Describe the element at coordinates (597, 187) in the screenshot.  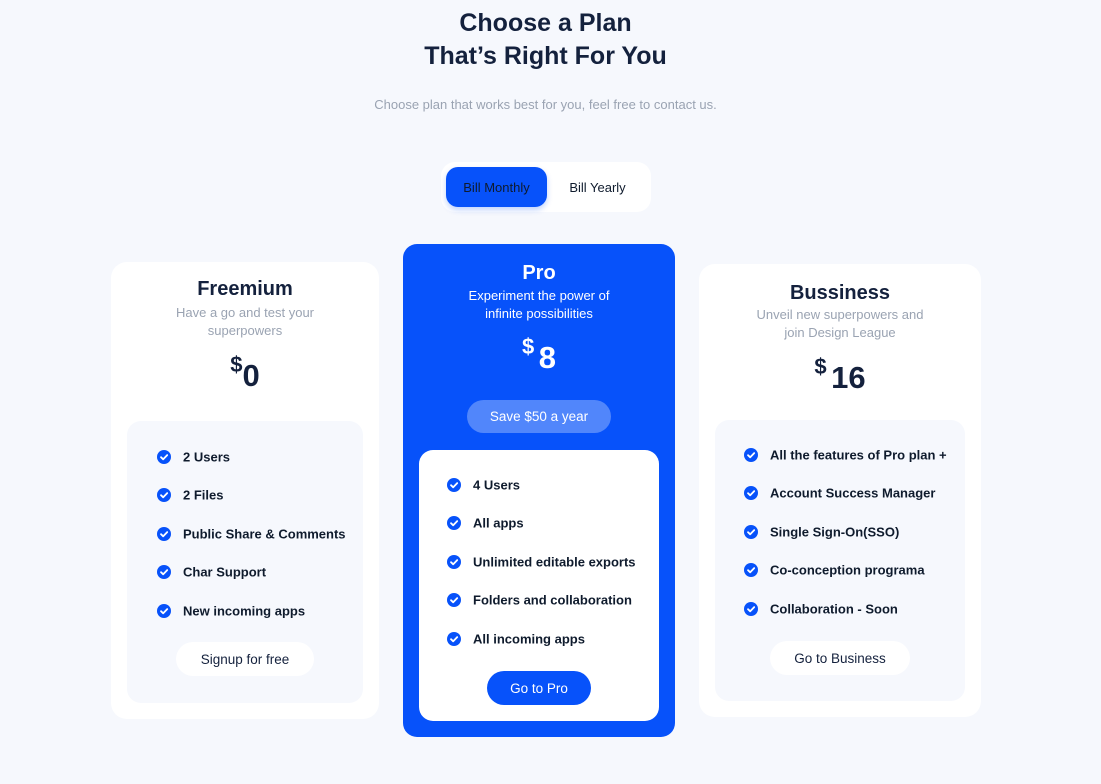
I see `bill-yearly-button: Bill Yearly` at that location.